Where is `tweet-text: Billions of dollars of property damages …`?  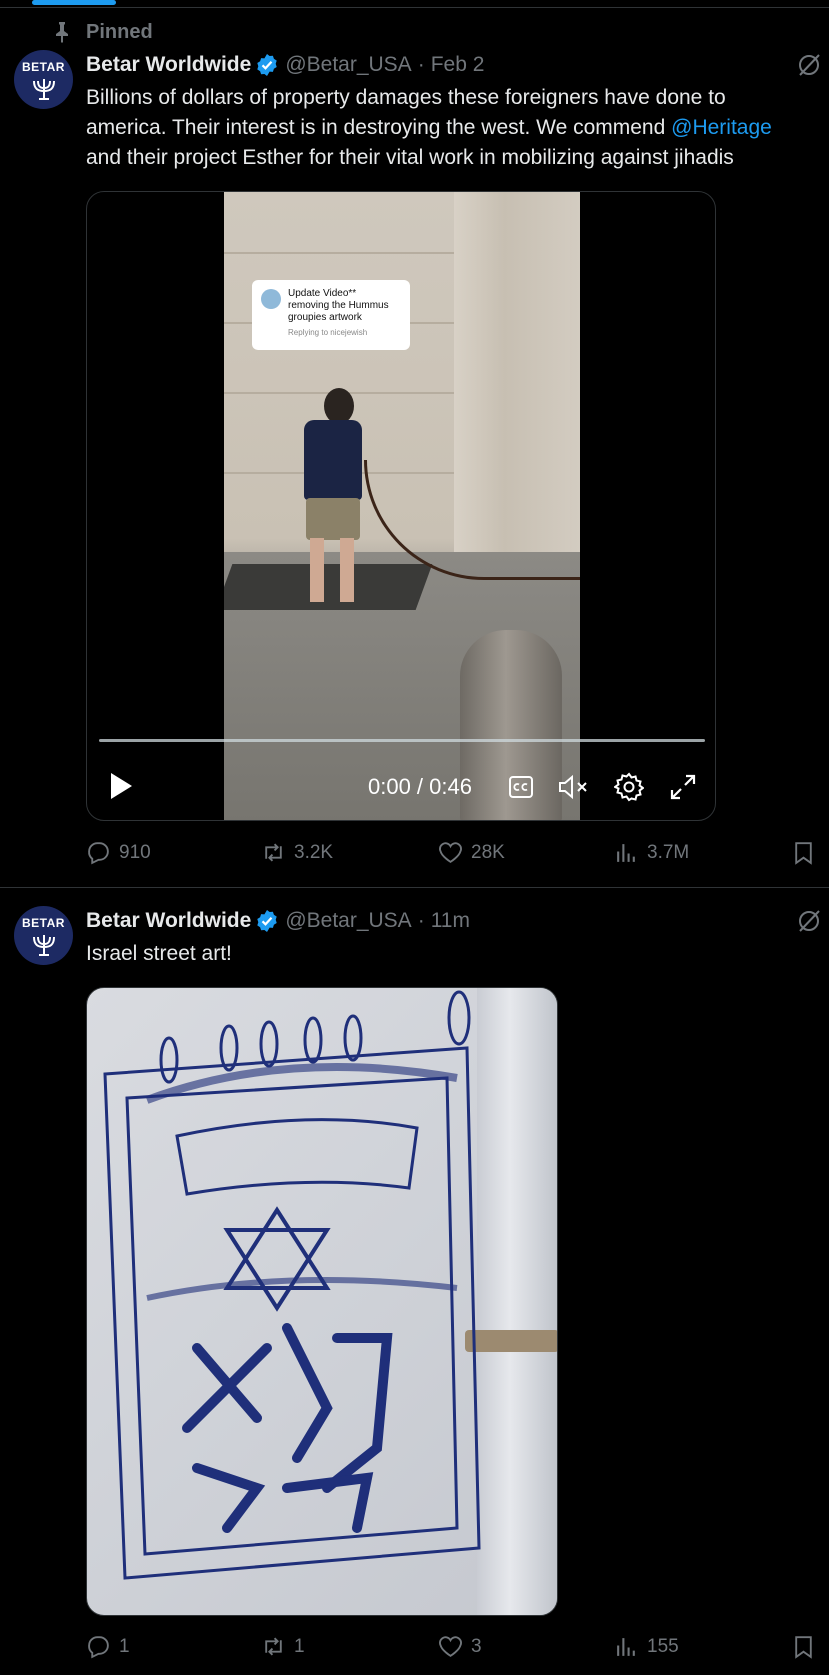
tweet-text: Billions of dollars of property damages … is located at coordinates (429, 128).